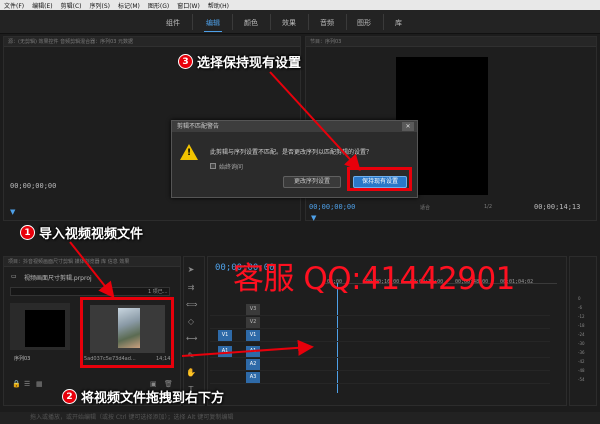  Describe the element at coordinates (579, 298) in the screenshot. I see `meter-label: 0` at that location.